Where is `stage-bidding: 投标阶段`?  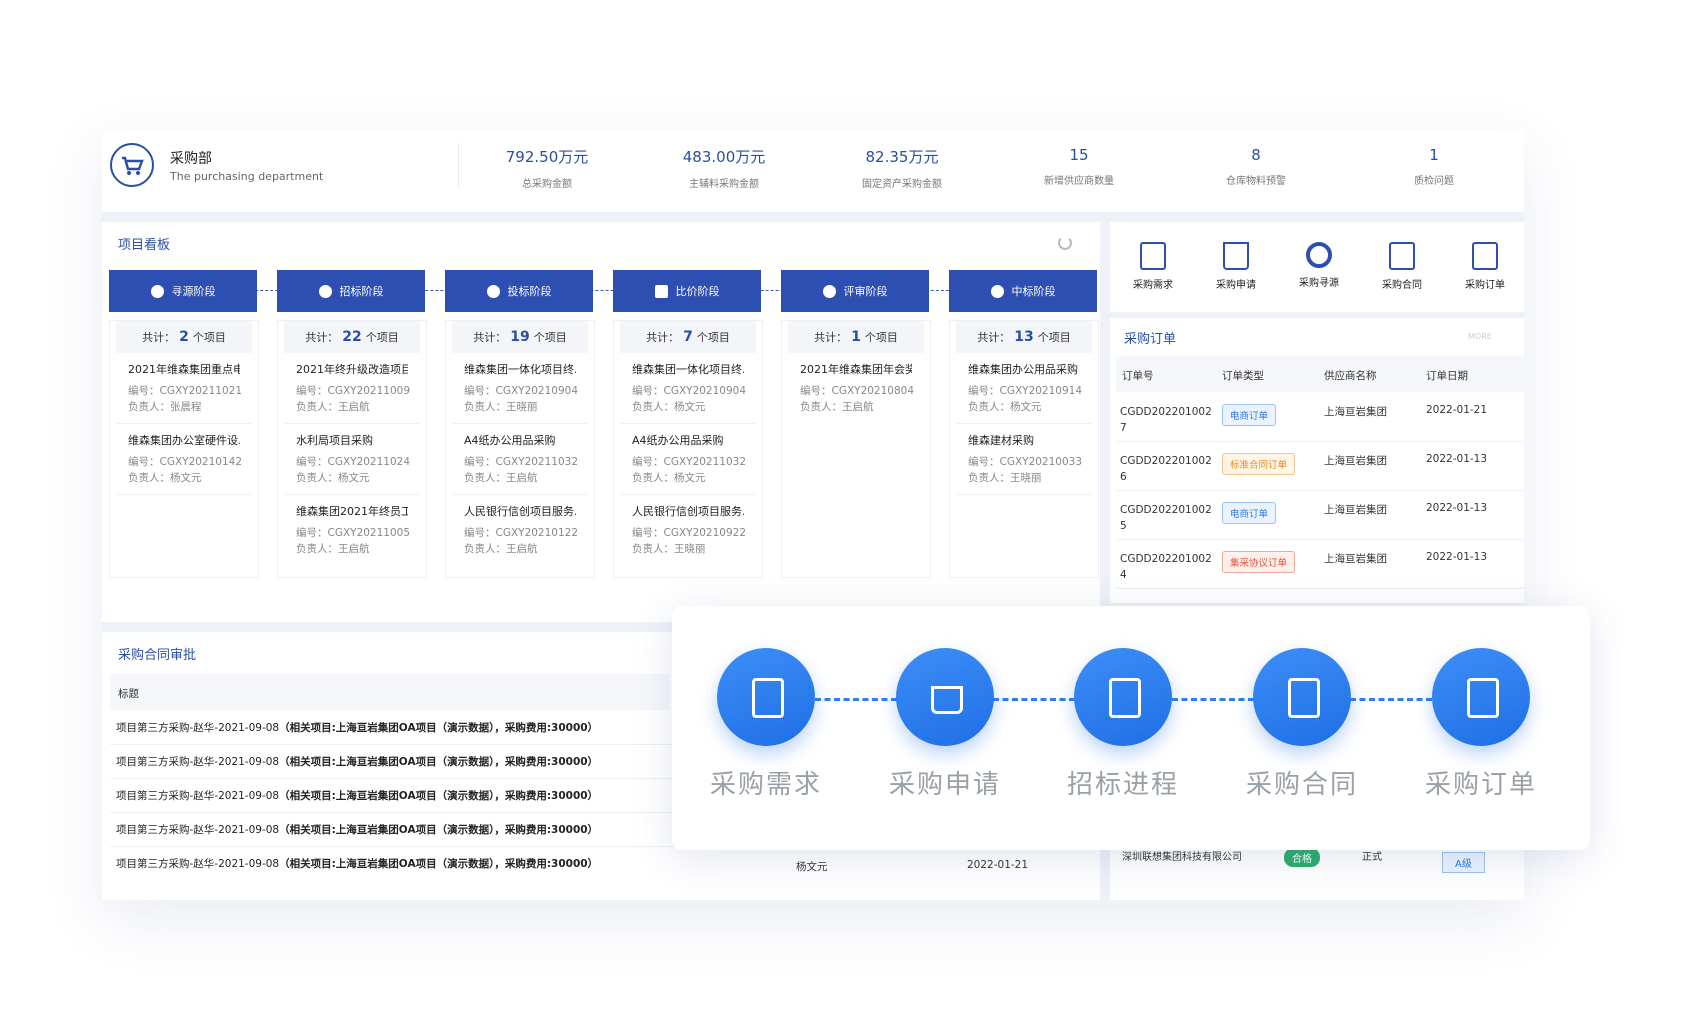 stage-bidding: 投标阶段 is located at coordinates (519, 291).